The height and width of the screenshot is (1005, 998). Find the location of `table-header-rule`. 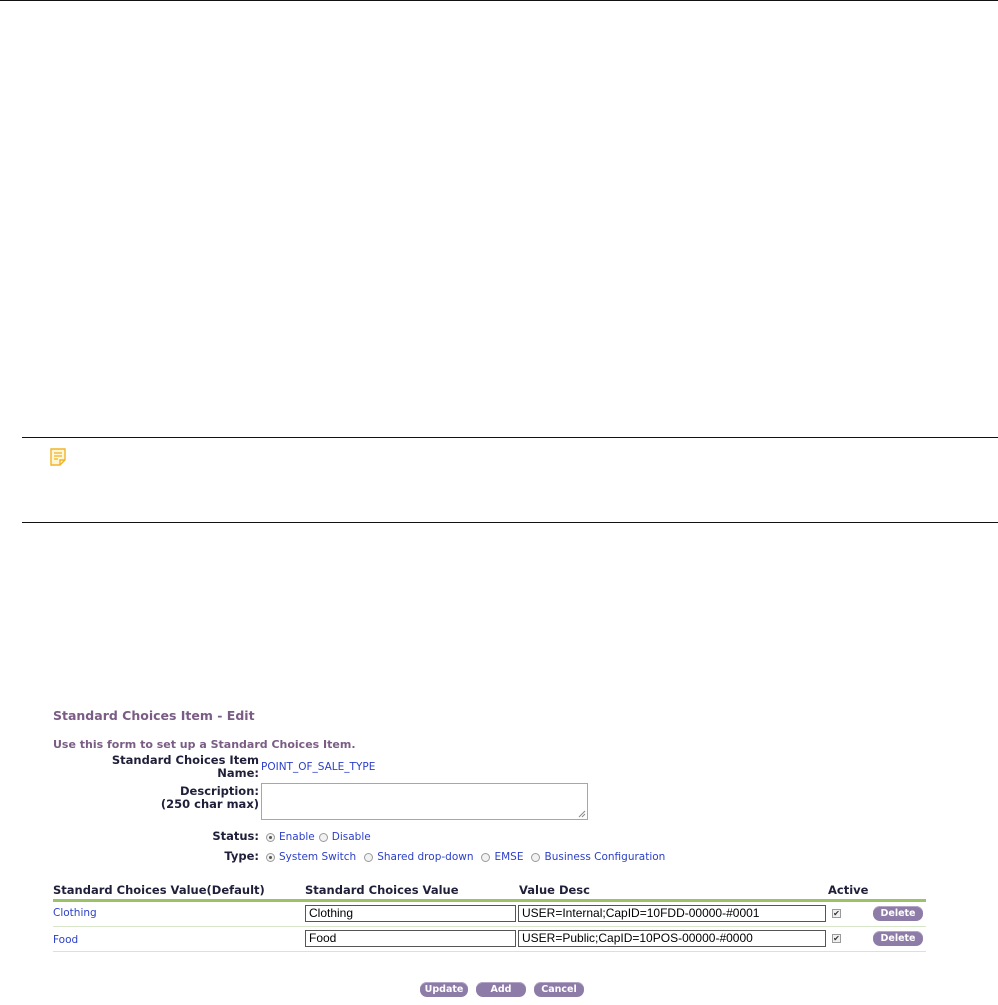

table-header-rule is located at coordinates (489, 900).